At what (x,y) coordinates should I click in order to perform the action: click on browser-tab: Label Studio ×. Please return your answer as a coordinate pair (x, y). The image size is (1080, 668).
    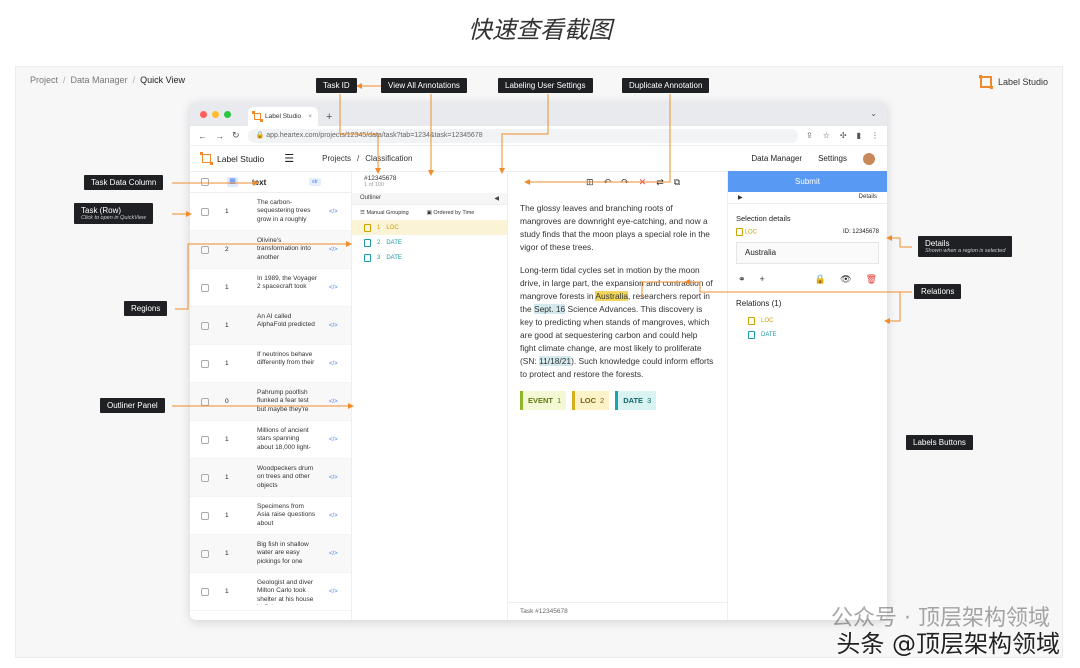
    Looking at the image, I should click on (283, 116).